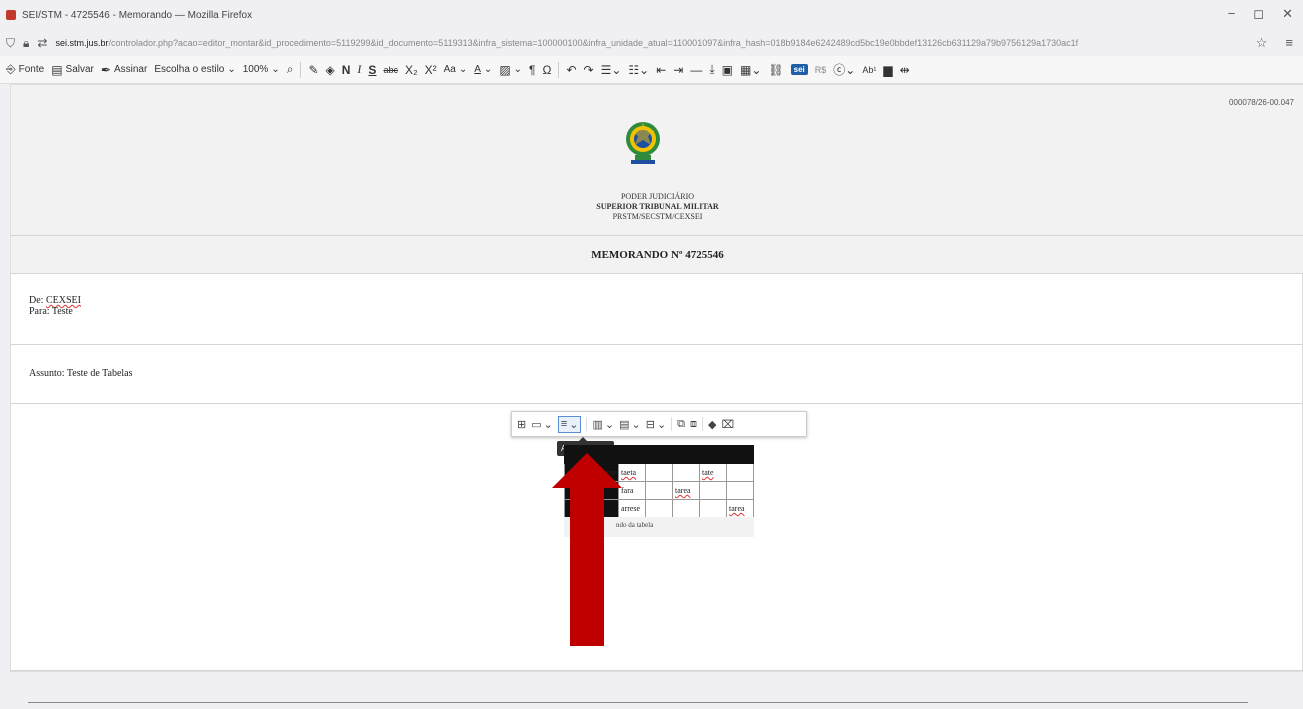 The width and height of the screenshot is (1303, 709). I want to click on table-cell: fara, so click(632, 490).